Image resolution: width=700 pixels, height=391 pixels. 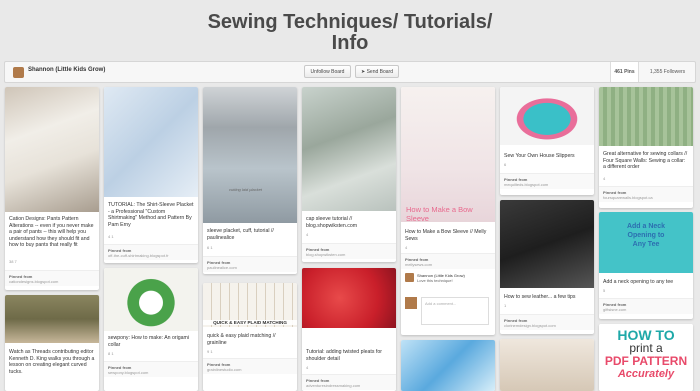 I want to click on pin-description: sewpony: How to make: An origami collar, so click(x=149, y=341).